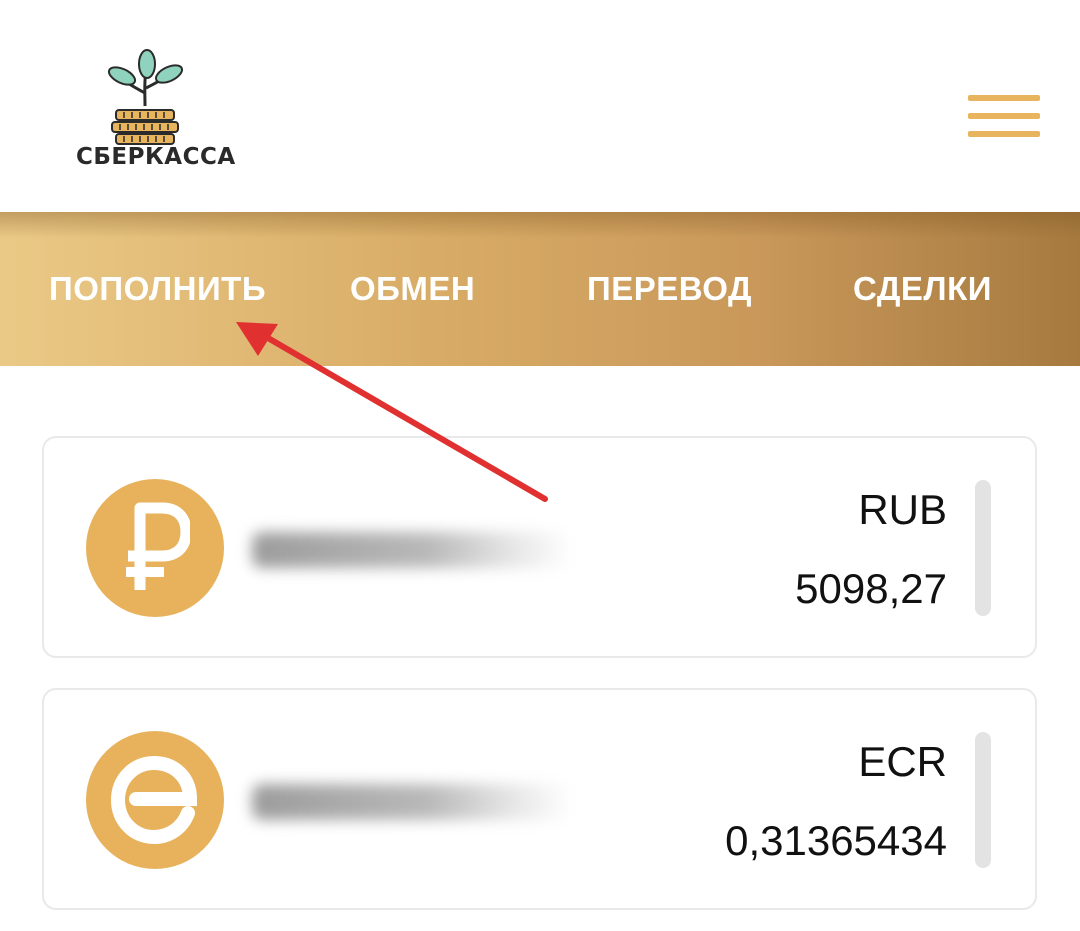  I want to click on nav-exchange: ОБМЕН, so click(412, 289).